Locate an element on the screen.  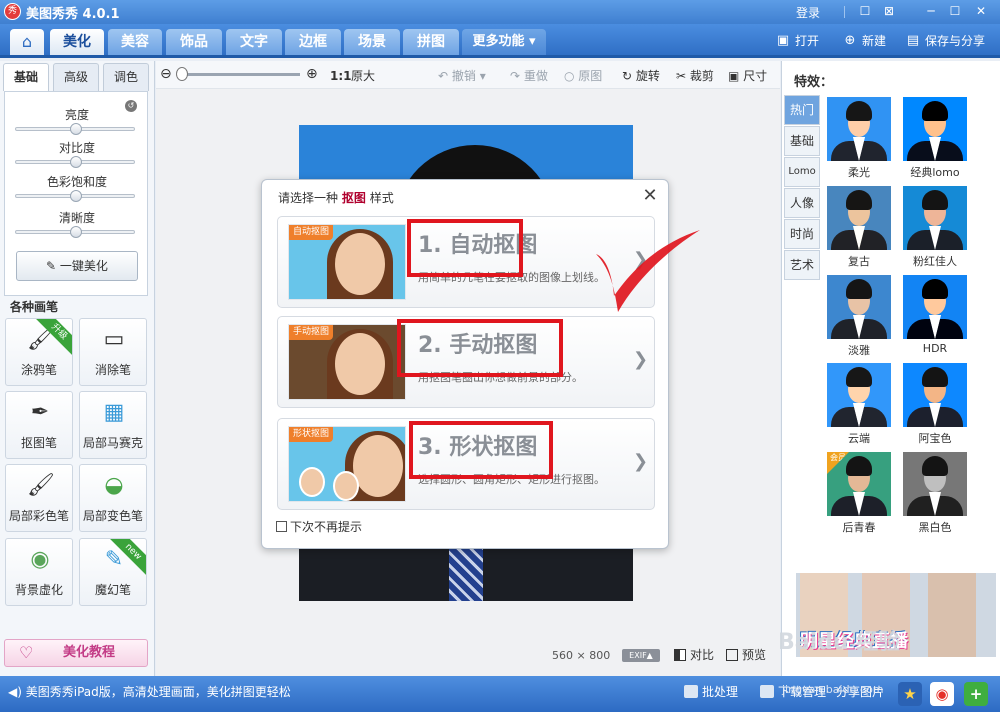
tab-advanced: 高级 is located at coordinates (76, 77).